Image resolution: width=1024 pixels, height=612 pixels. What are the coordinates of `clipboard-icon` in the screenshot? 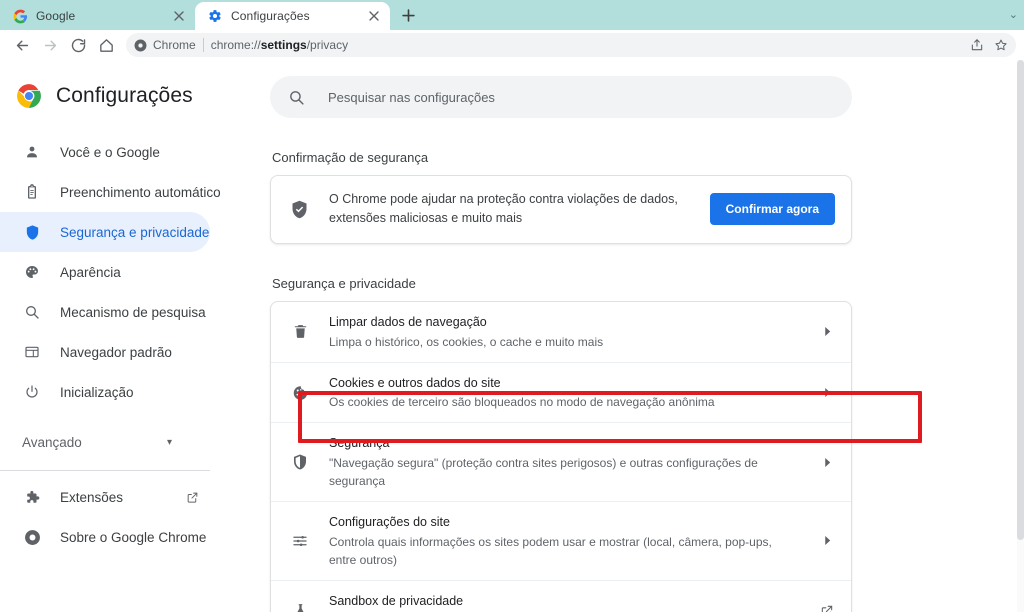 It's located at (32, 192).